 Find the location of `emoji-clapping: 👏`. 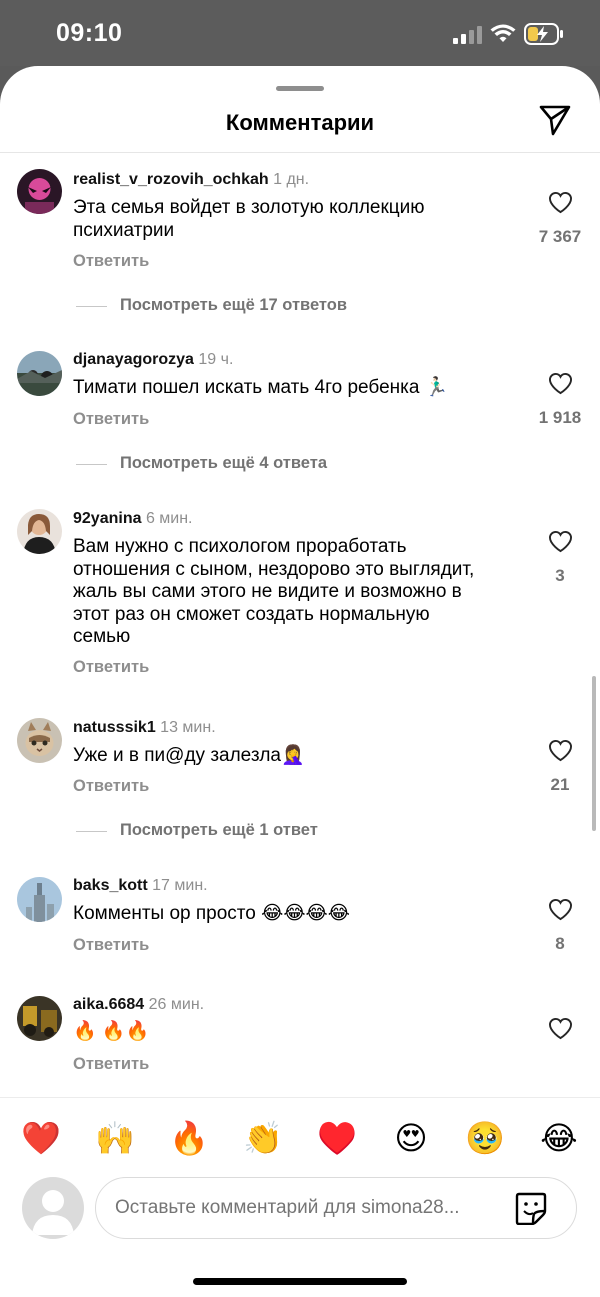

emoji-clapping: 👏 is located at coordinates (263, 1138).